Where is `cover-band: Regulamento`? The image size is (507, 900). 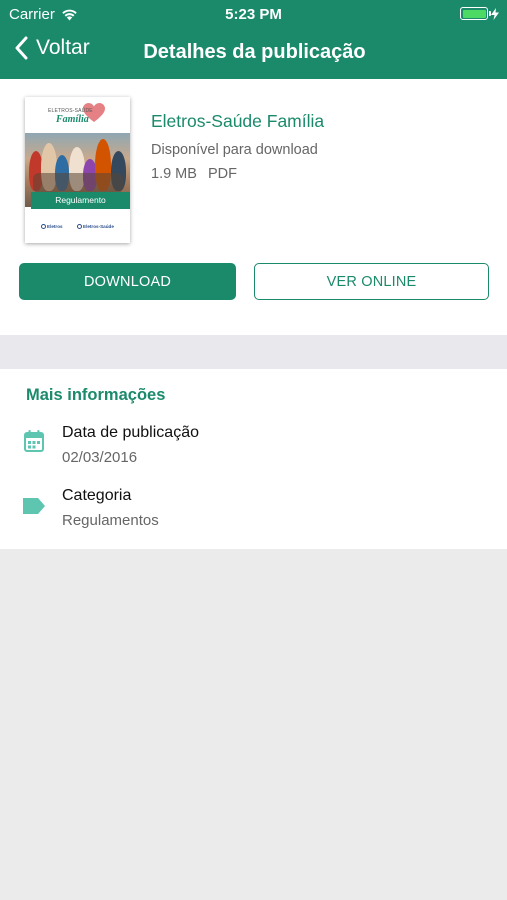
cover-band: Regulamento is located at coordinates (80, 200).